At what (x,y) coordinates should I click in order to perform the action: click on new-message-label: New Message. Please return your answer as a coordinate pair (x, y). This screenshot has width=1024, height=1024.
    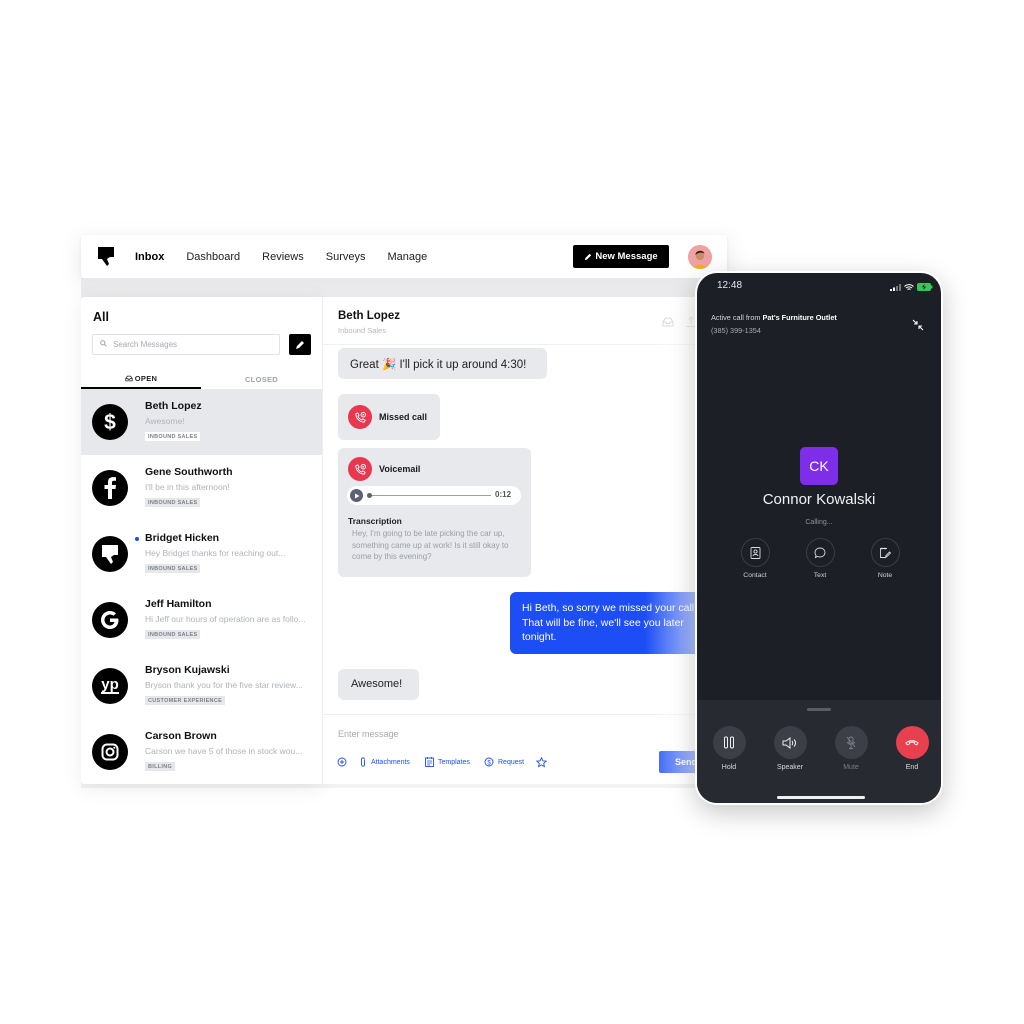
    Looking at the image, I should click on (626, 256).